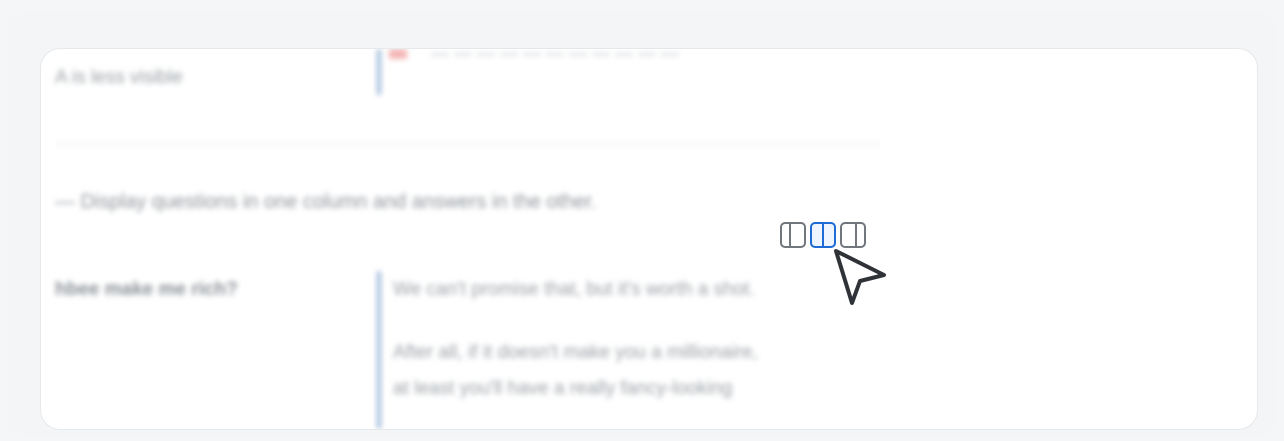 The image size is (1284, 441). I want to click on question-text: hbee make me rich?, so click(146, 289).